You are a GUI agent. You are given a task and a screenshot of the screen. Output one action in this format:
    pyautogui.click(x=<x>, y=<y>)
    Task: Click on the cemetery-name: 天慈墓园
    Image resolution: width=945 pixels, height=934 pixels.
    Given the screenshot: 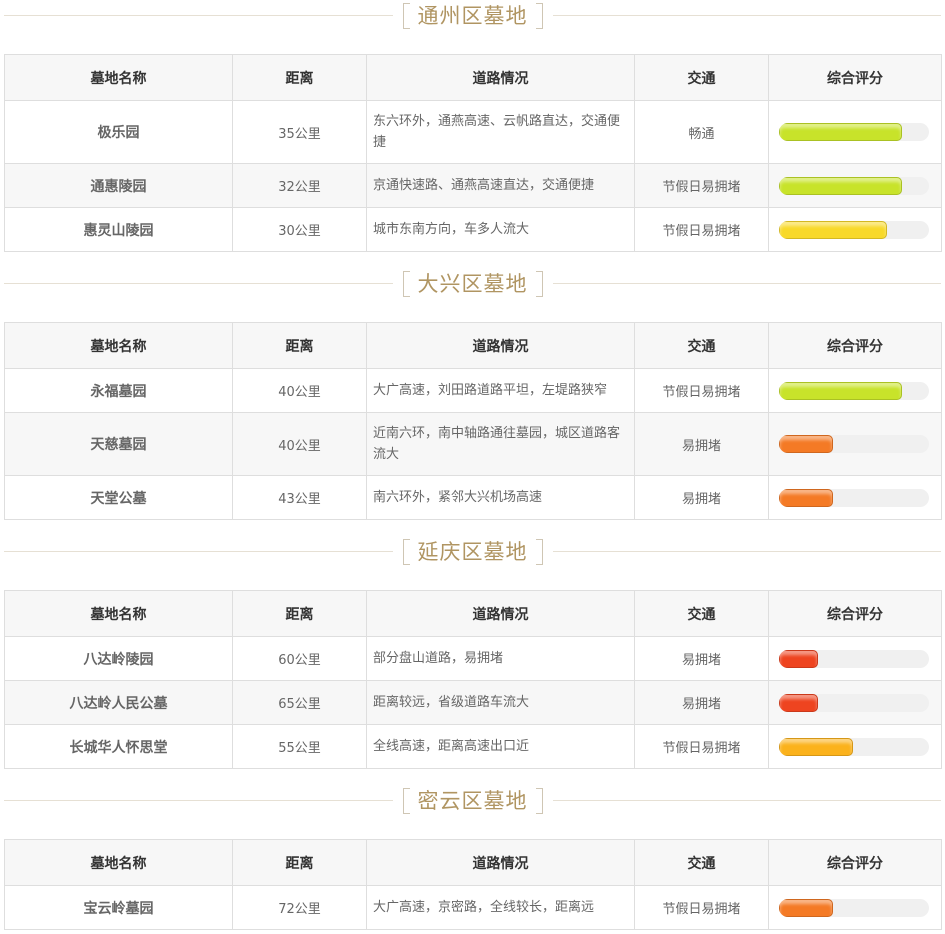 What is the action you would take?
    pyautogui.click(x=118, y=444)
    